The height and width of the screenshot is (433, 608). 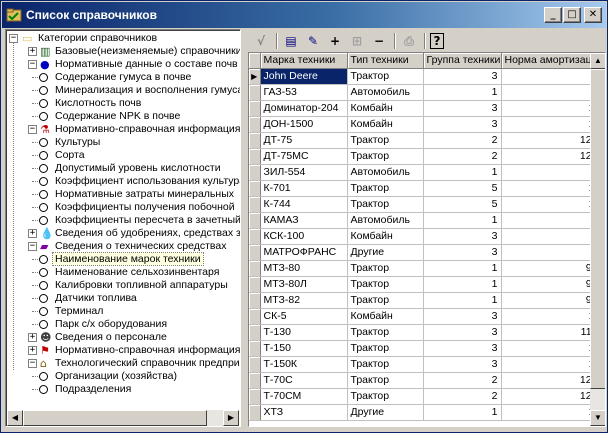 What do you see at coordinates (304, 252) in the screenshot?
I see `cell-brand: МАТРОФРАНС` at bounding box center [304, 252].